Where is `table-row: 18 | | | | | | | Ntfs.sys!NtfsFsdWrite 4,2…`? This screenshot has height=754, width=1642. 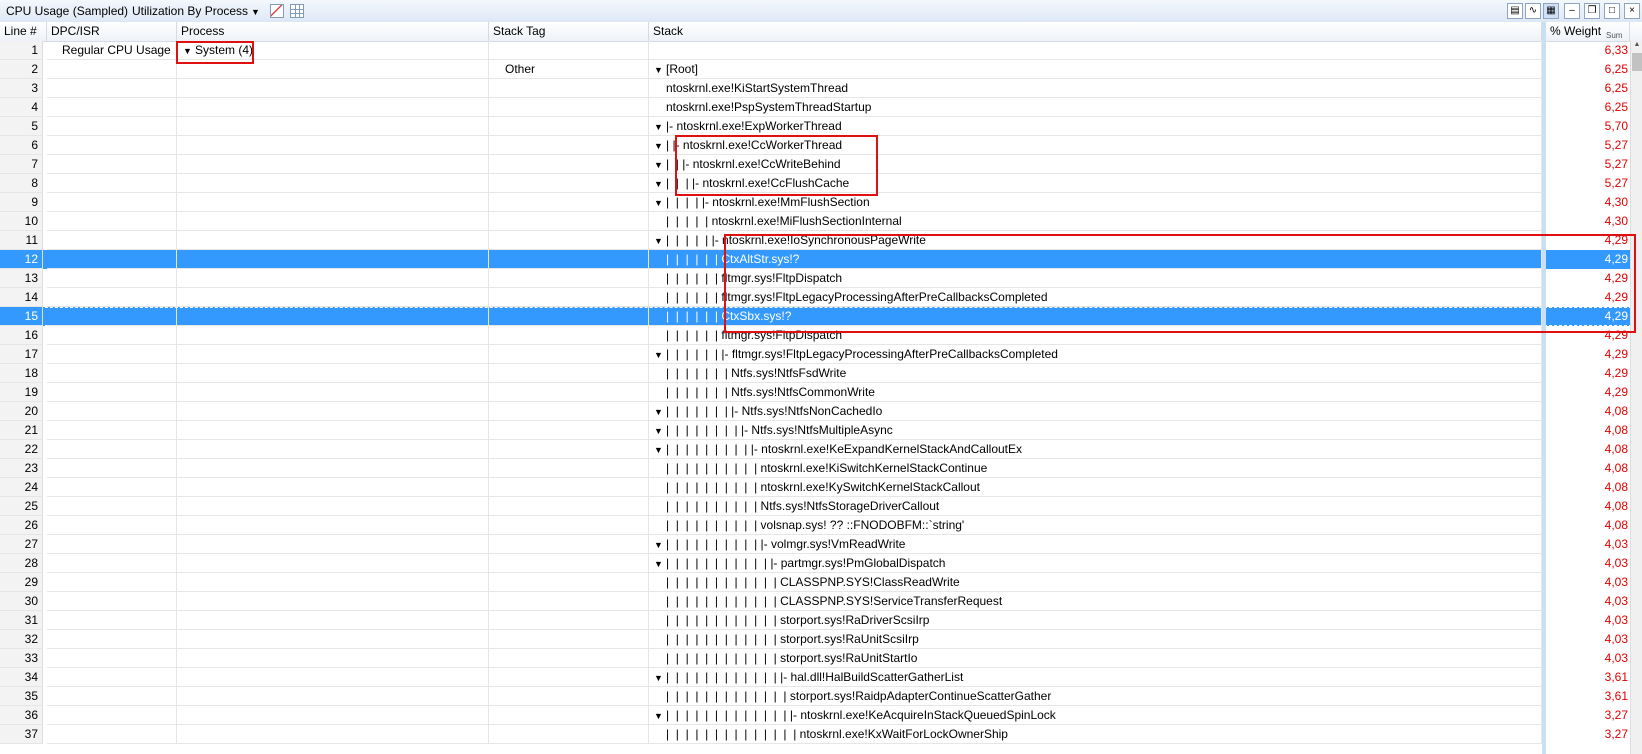 table-row: 18 | | | | | | | Ntfs.sys!NtfsFsdWrite 4,2… is located at coordinates (821, 373).